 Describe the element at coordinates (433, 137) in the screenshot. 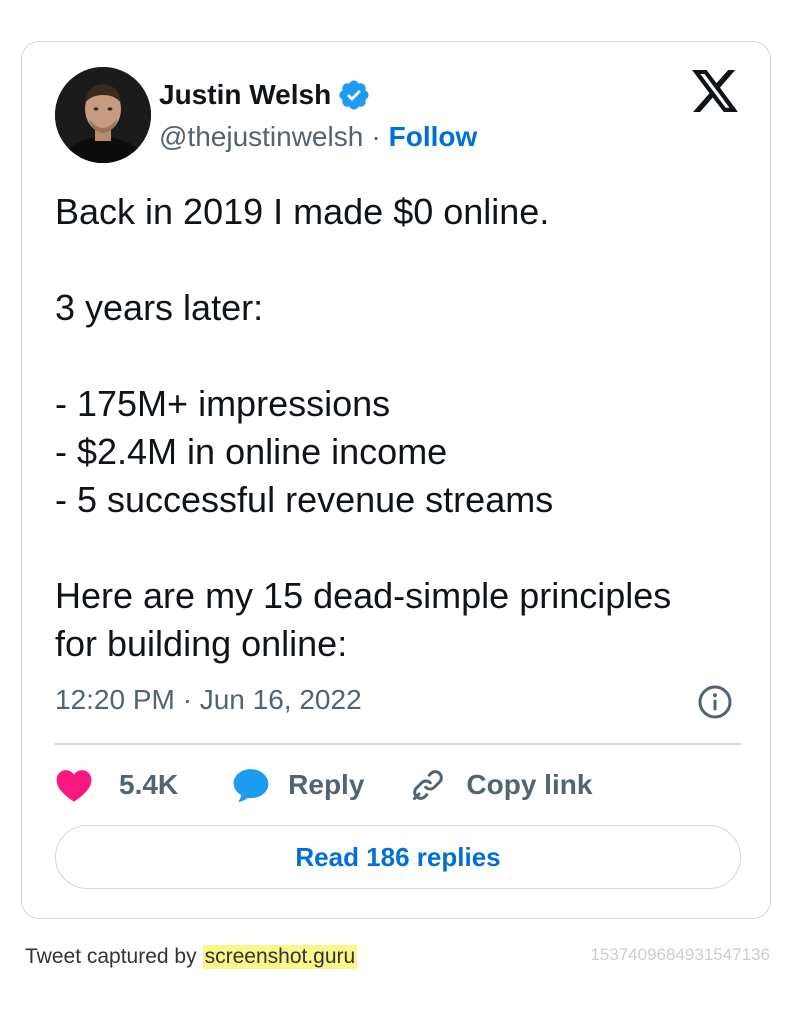

I see `follow-button: Follow` at that location.